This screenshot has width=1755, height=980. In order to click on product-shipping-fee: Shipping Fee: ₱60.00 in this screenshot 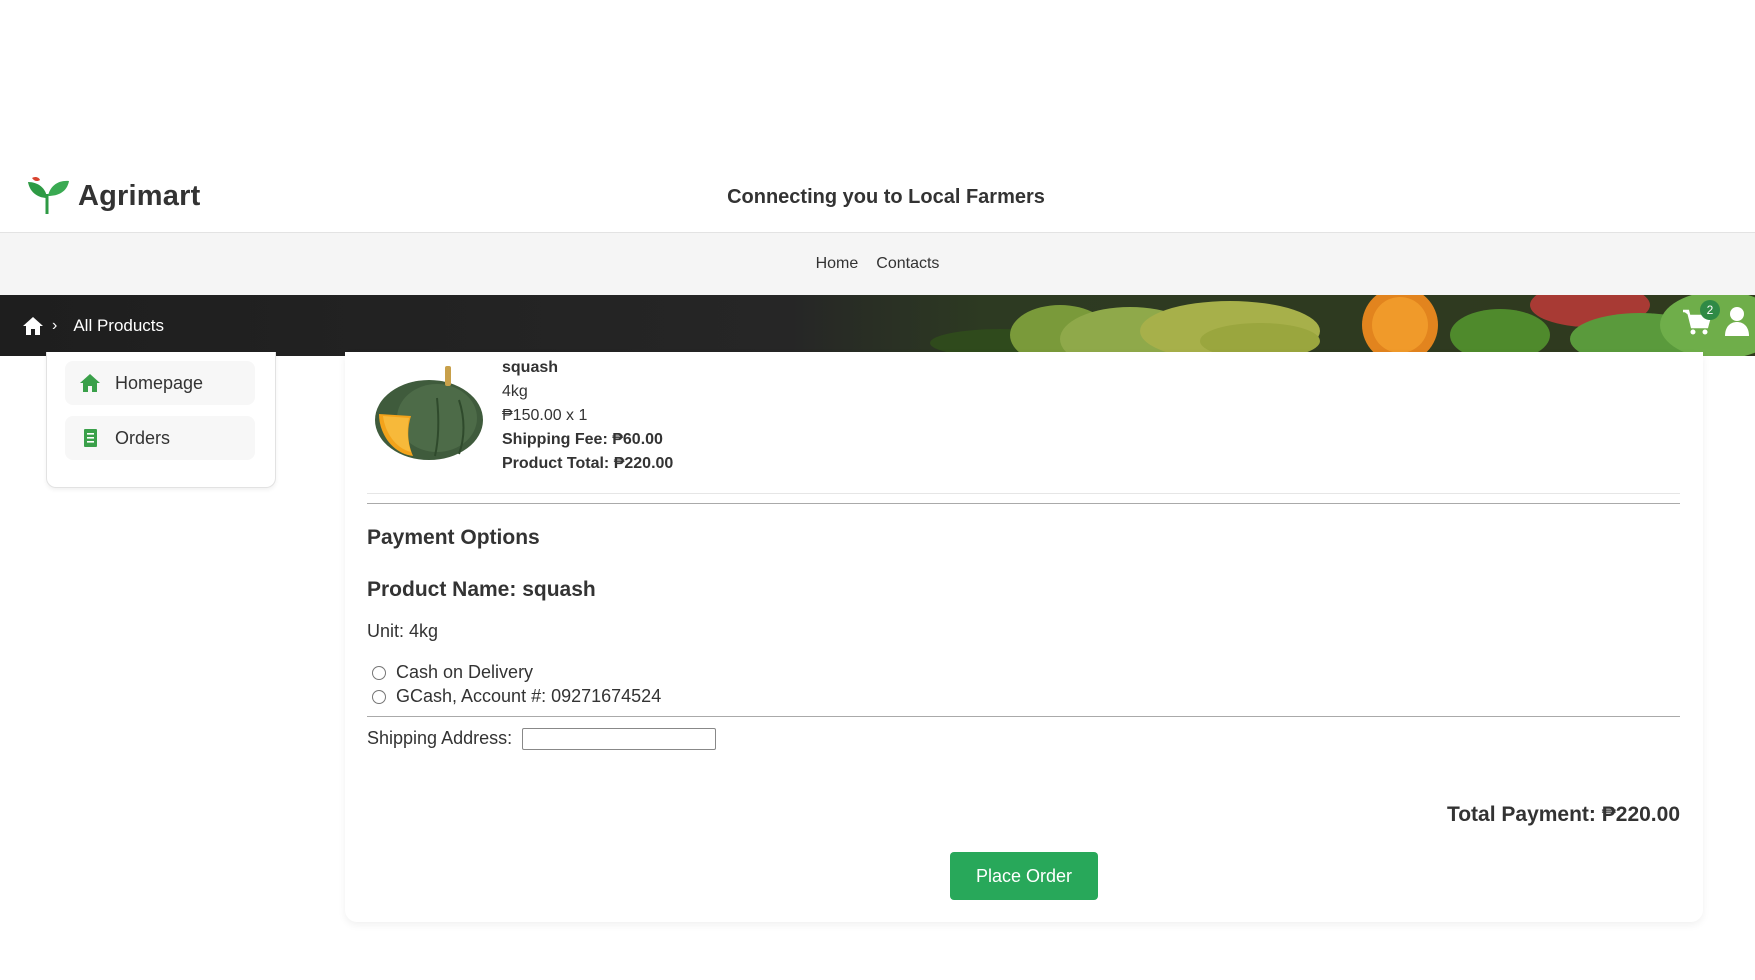, I will do `click(582, 439)`.